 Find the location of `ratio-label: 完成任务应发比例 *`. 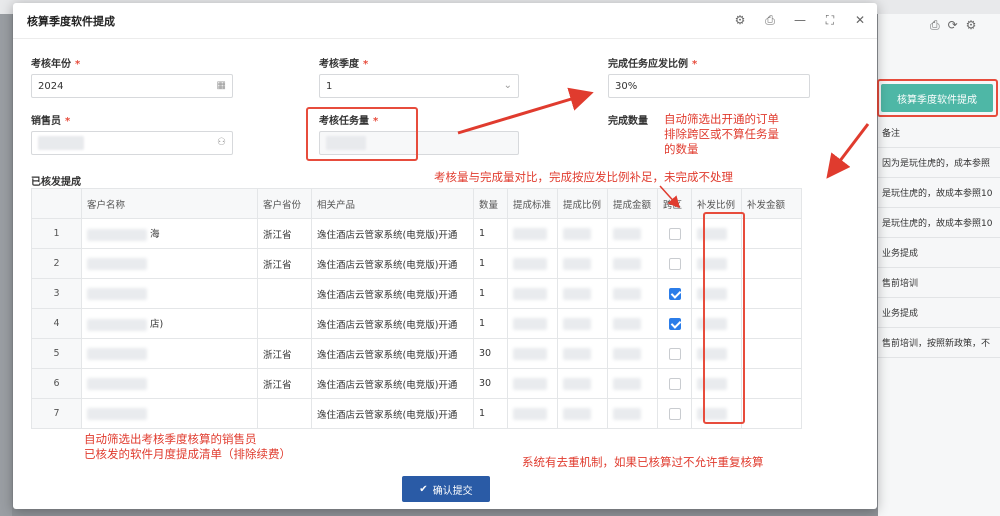

ratio-label: 完成任务应发比例 * is located at coordinates (653, 64).